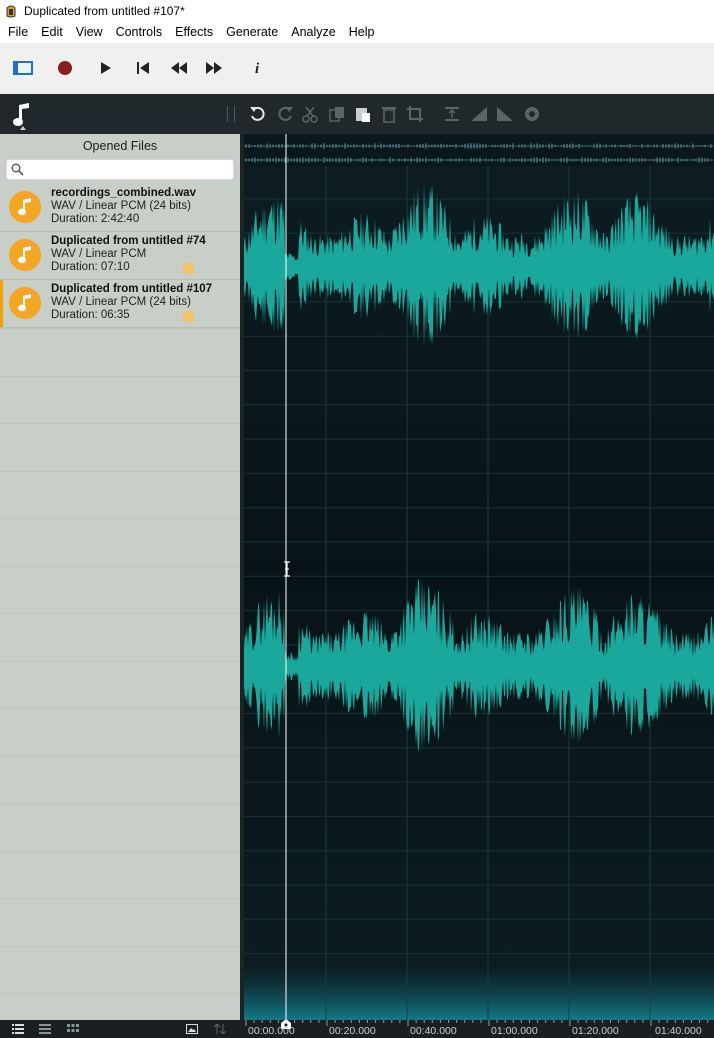  I want to click on paste-button, so click(363, 114).